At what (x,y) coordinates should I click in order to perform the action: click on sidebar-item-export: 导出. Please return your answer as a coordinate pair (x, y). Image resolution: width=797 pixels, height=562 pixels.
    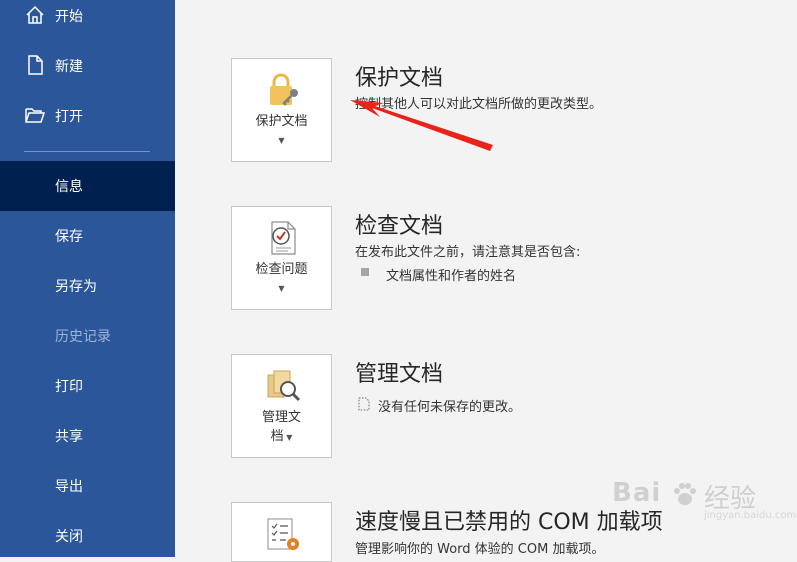
    Looking at the image, I should click on (87, 486).